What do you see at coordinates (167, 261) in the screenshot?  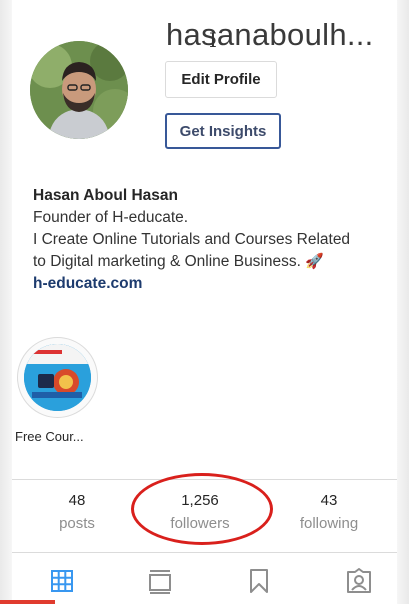 I see `bio-line-3: to Digital marketing & Online Business.` at bounding box center [167, 261].